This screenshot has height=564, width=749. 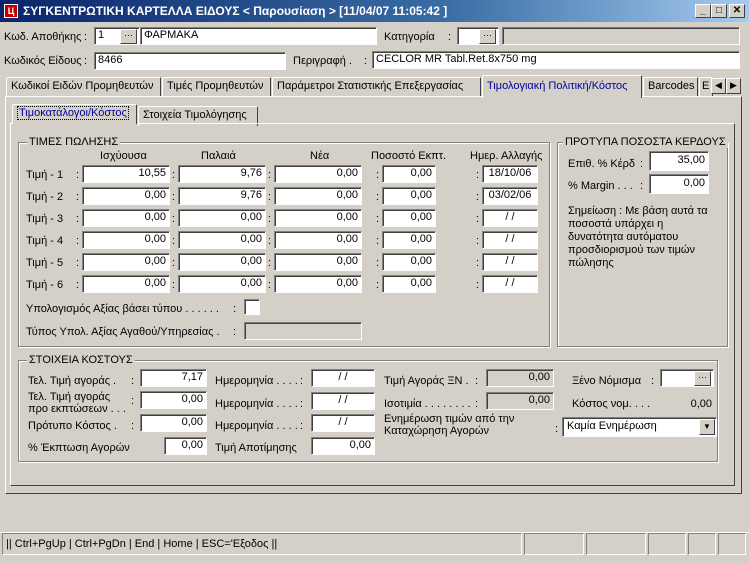 I want to click on category-lookup-button: ···, so click(x=487, y=36).